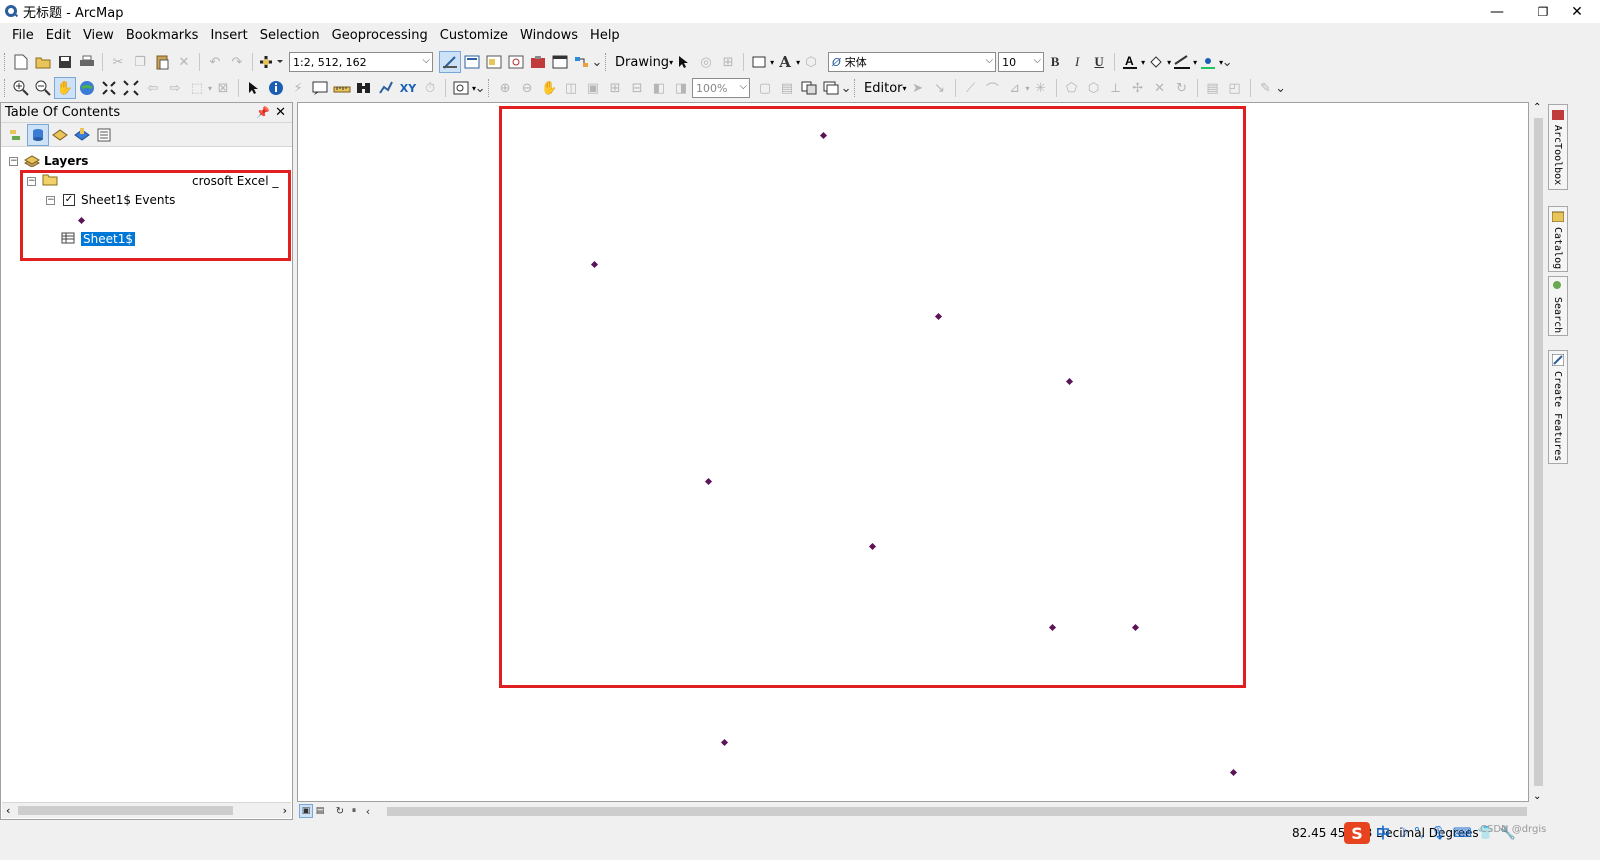  Describe the element at coordinates (1558, 407) in the screenshot. I see `create-features-tab: Create Features` at that location.